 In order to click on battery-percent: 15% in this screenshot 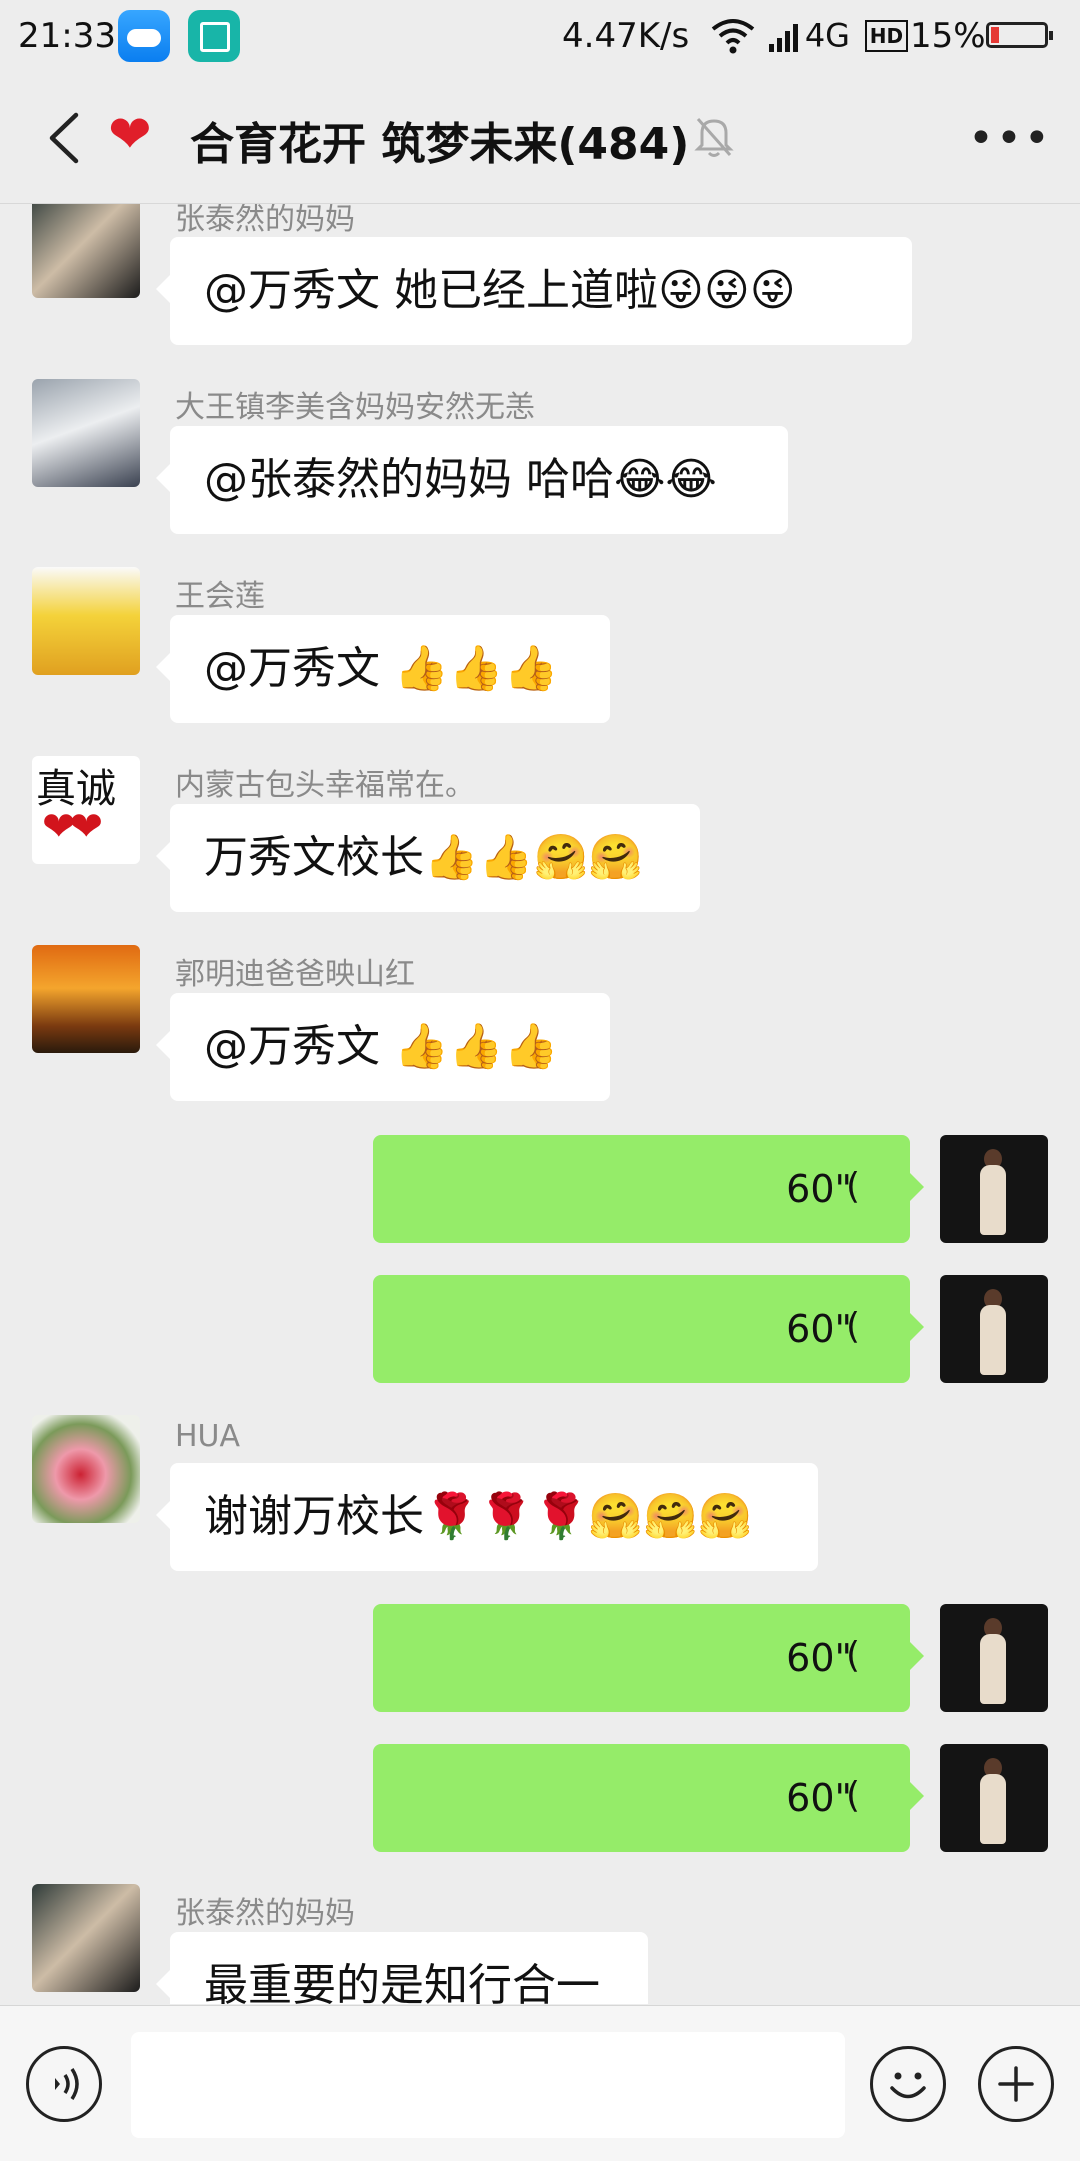, I will do `click(948, 36)`.